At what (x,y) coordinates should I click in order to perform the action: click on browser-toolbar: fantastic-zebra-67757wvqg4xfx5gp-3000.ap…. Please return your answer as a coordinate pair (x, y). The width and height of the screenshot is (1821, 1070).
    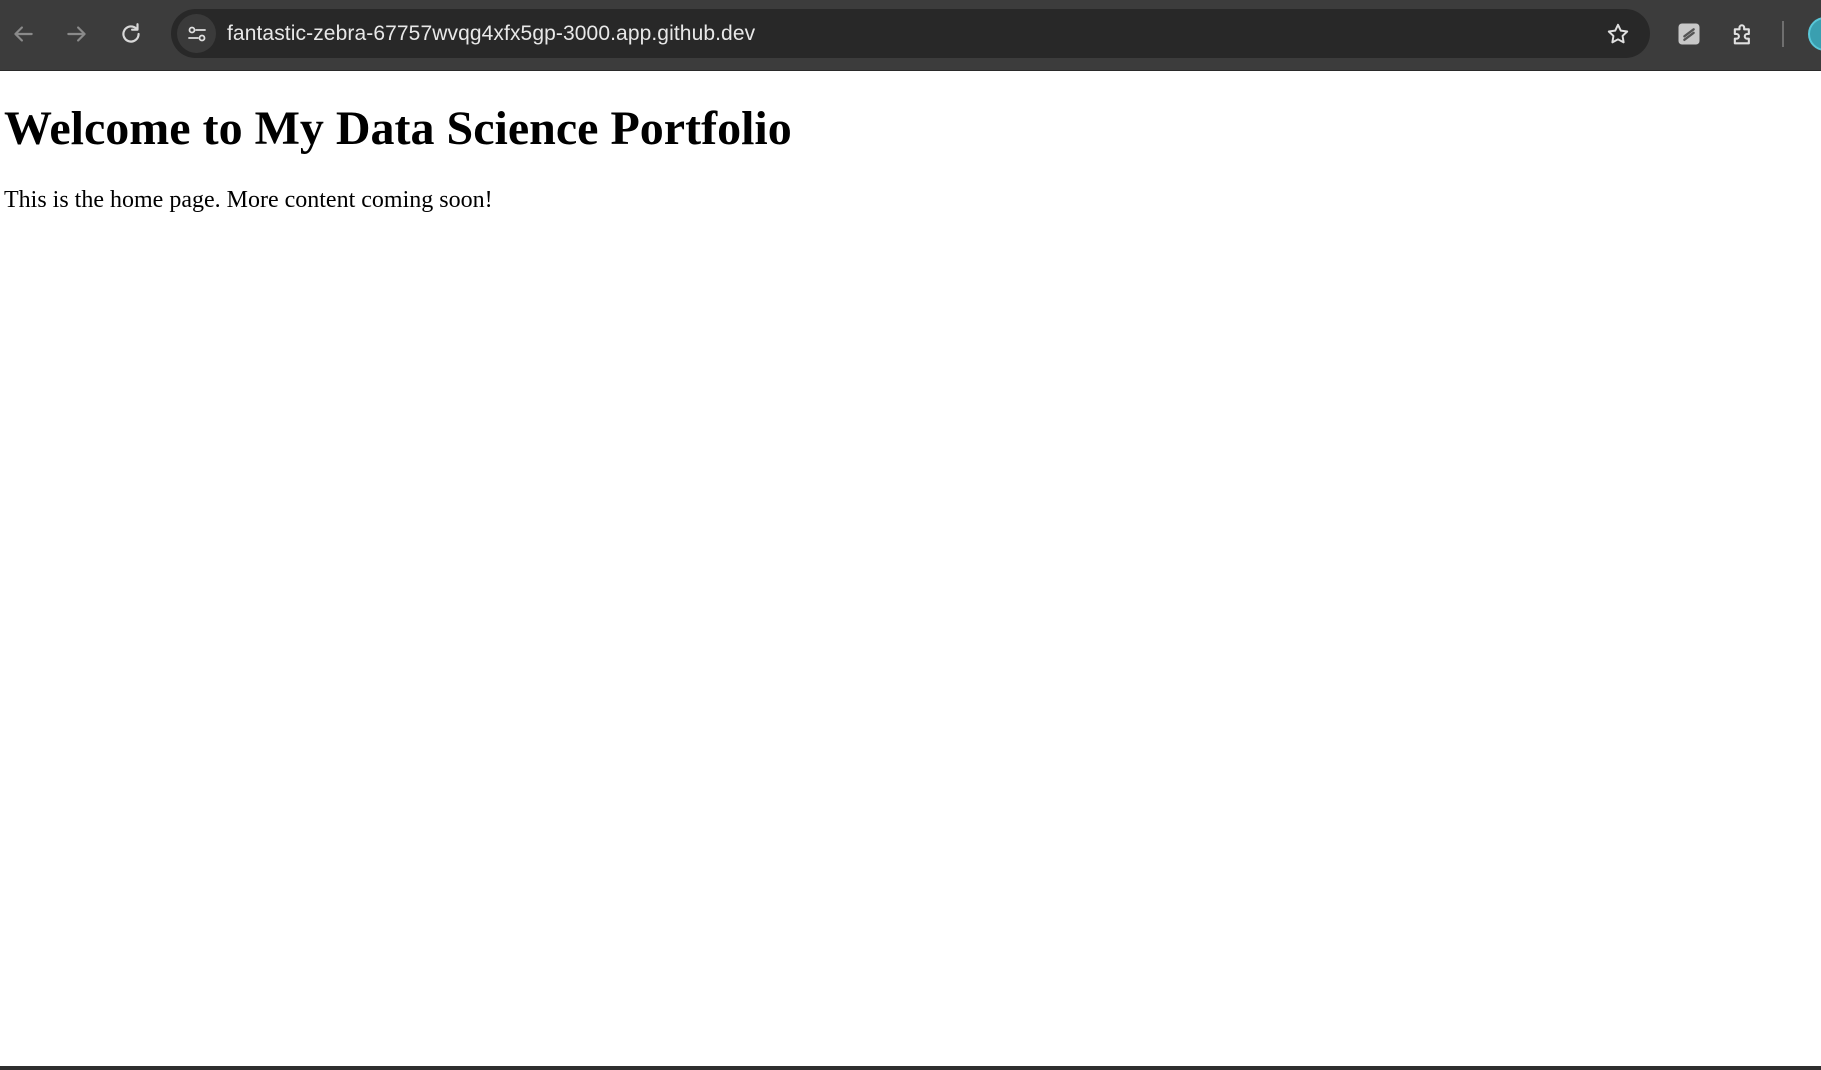
    Looking at the image, I should click on (910, 35).